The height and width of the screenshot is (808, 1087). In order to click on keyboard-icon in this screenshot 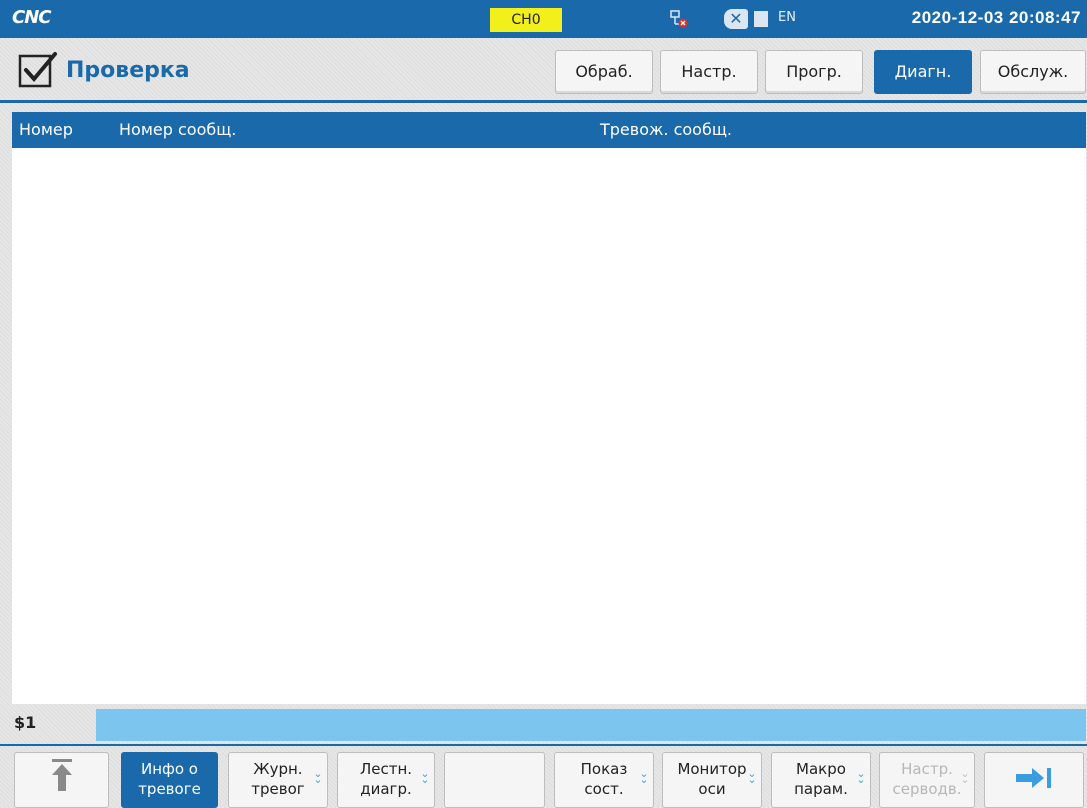, I will do `click(761, 19)`.